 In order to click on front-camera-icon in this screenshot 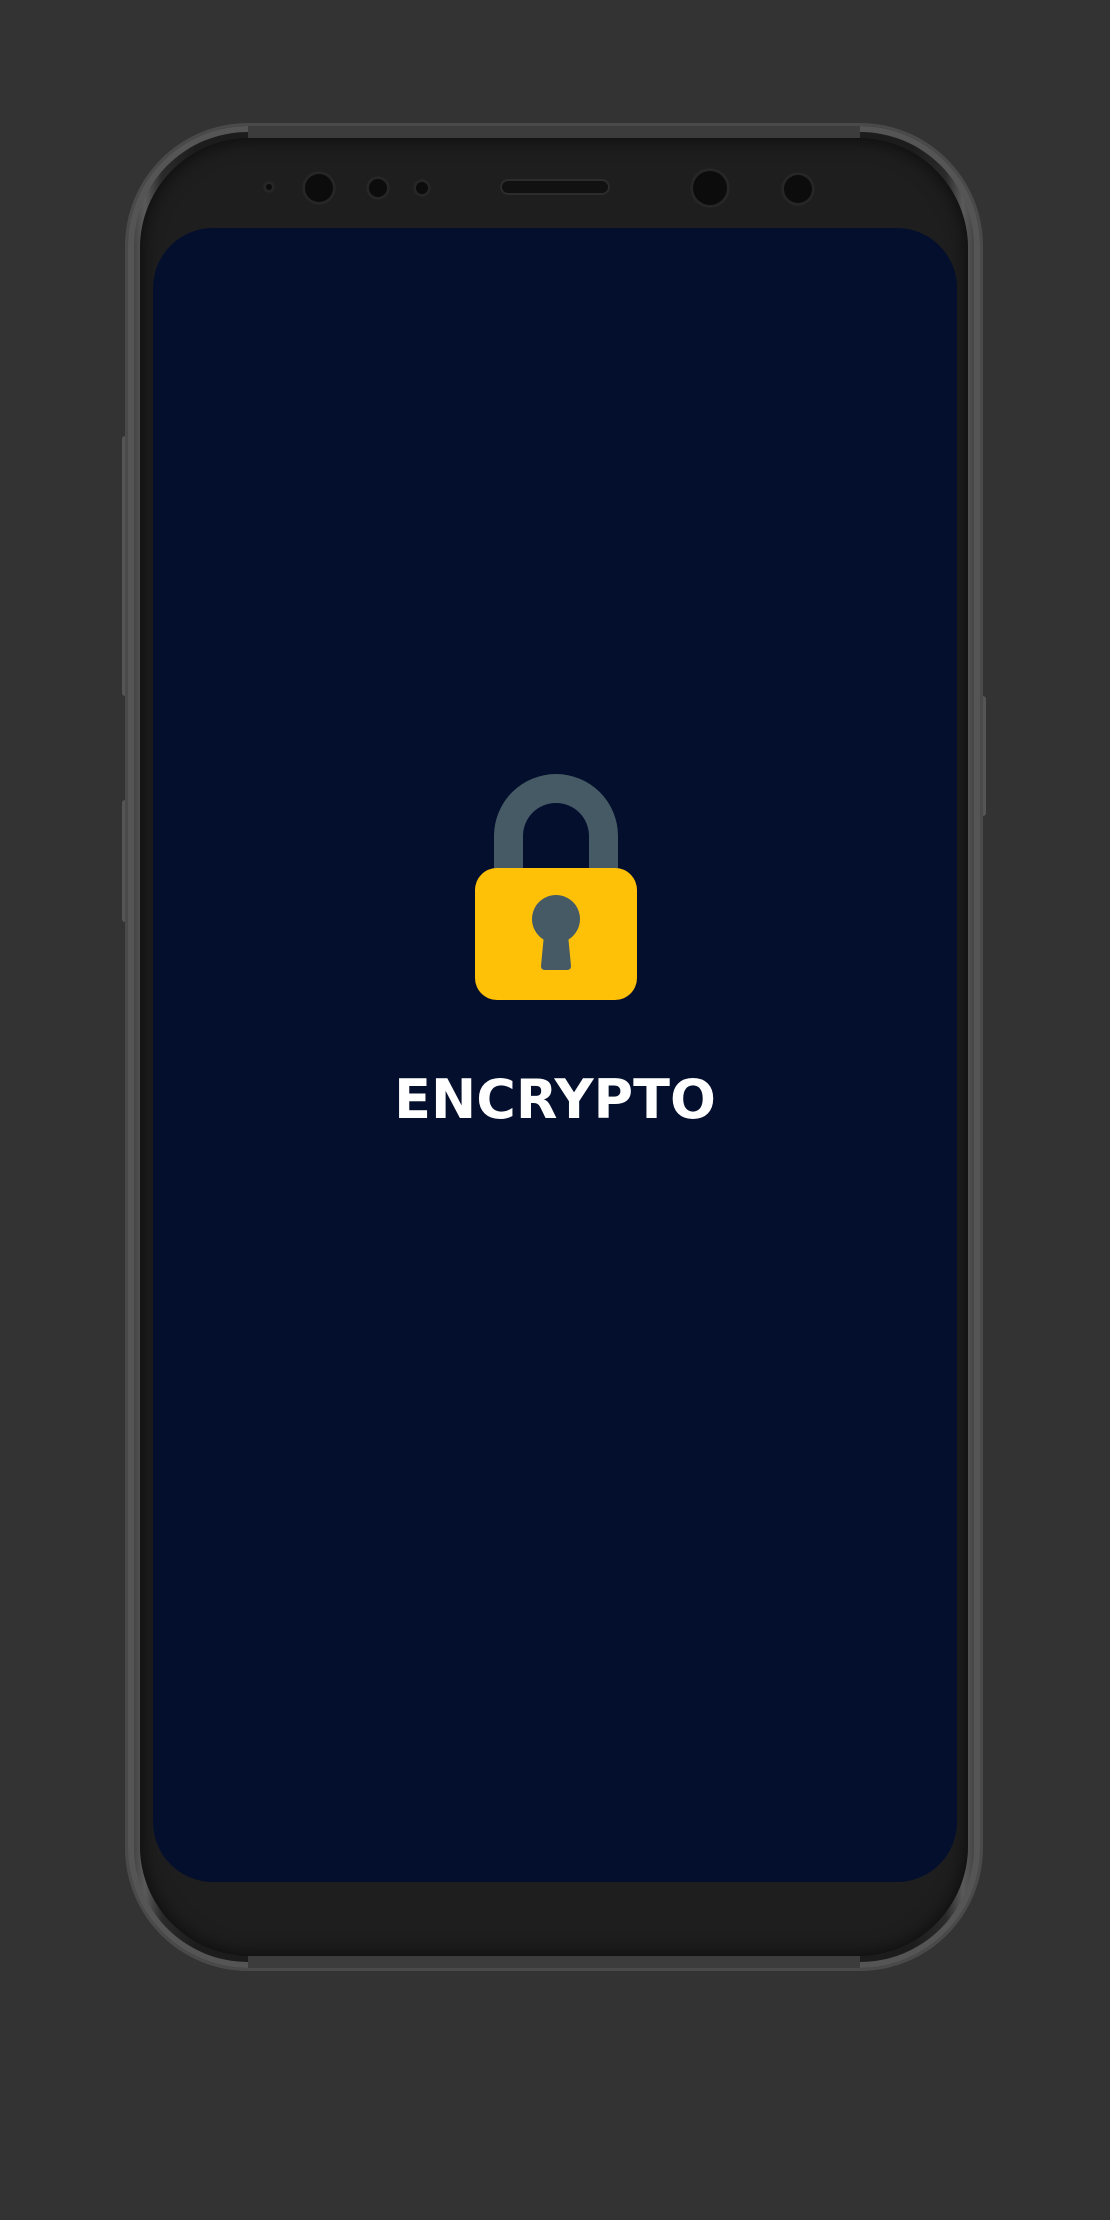, I will do `click(710, 188)`.